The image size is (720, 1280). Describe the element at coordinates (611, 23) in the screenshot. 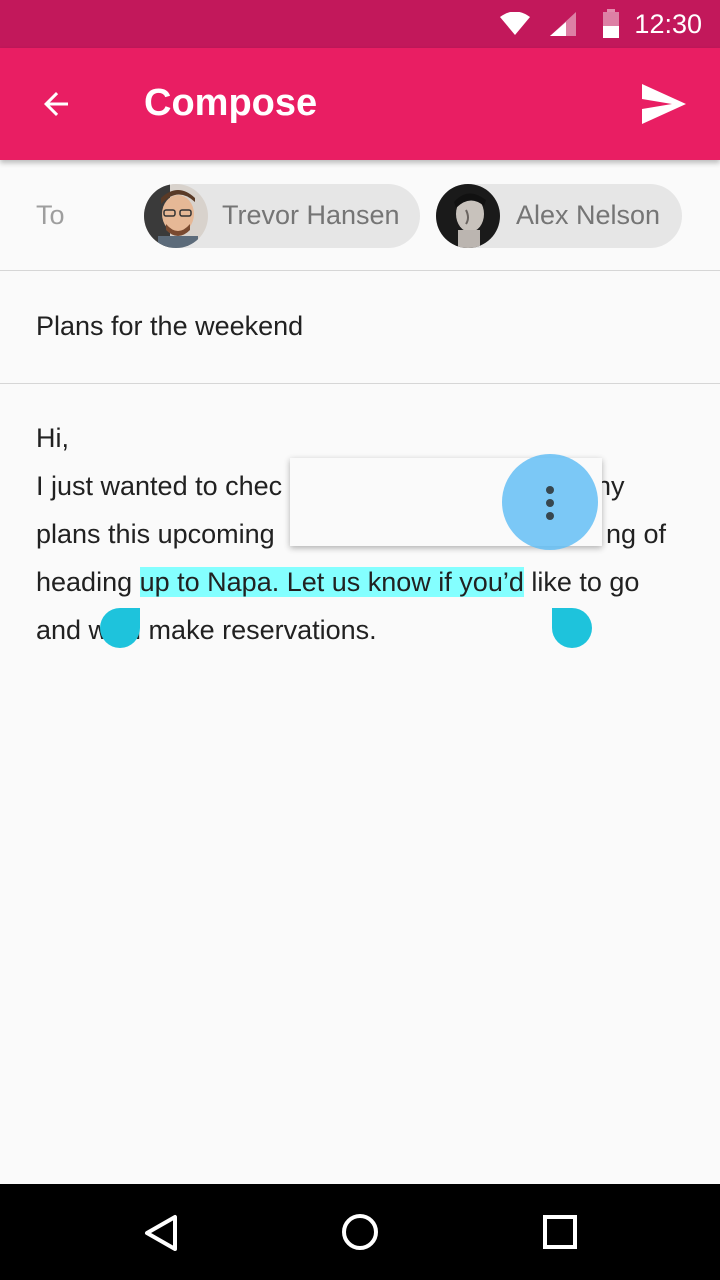

I see `battery-icon` at that location.